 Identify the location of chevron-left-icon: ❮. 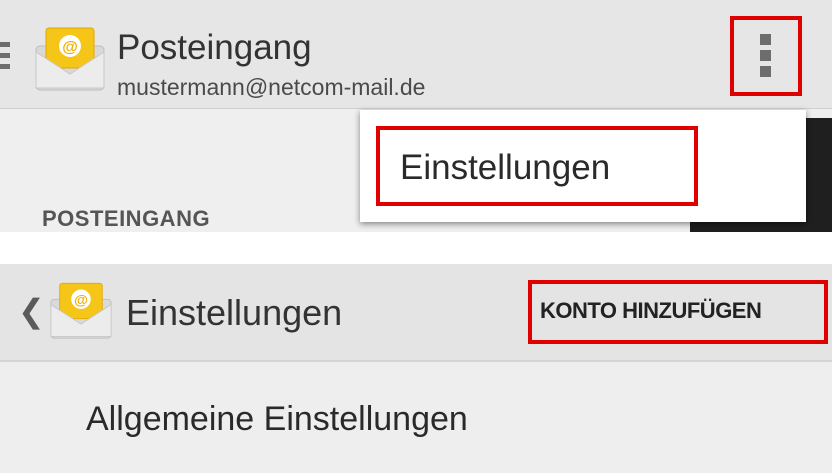
(31, 311).